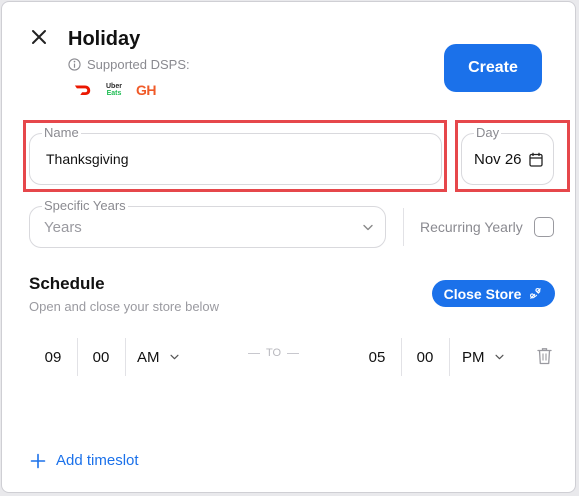 The image size is (579, 496). What do you see at coordinates (124, 306) in the screenshot?
I see `schedule-subtitle: Open and close your store below` at bounding box center [124, 306].